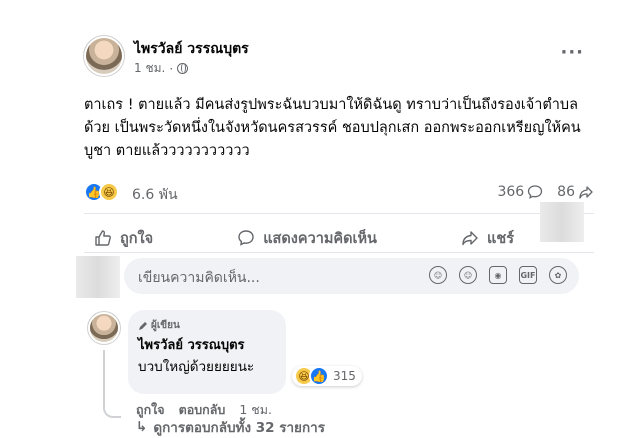 The image size is (630, 438). I want to click on comment-count-link: 366, so click(520, 192).